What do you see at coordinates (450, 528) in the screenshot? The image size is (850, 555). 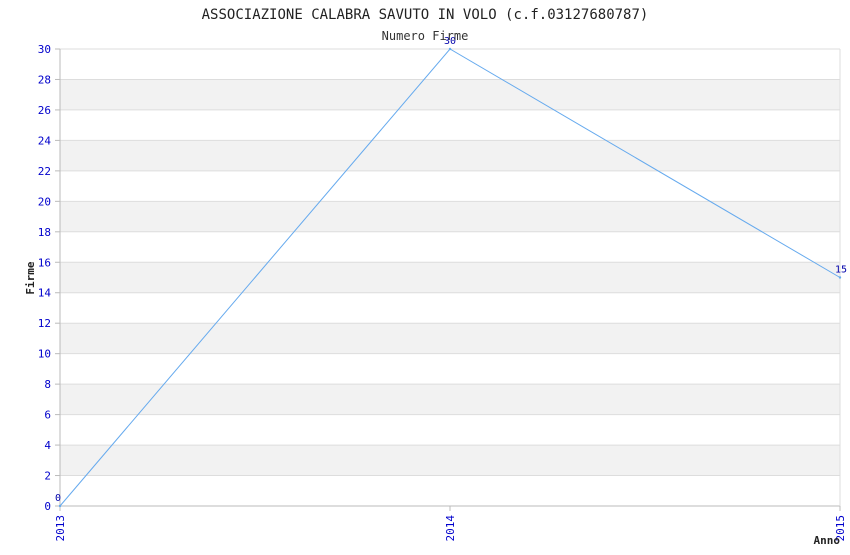 I see `x-tick-label: 2014` at bounding box center [450, 528].